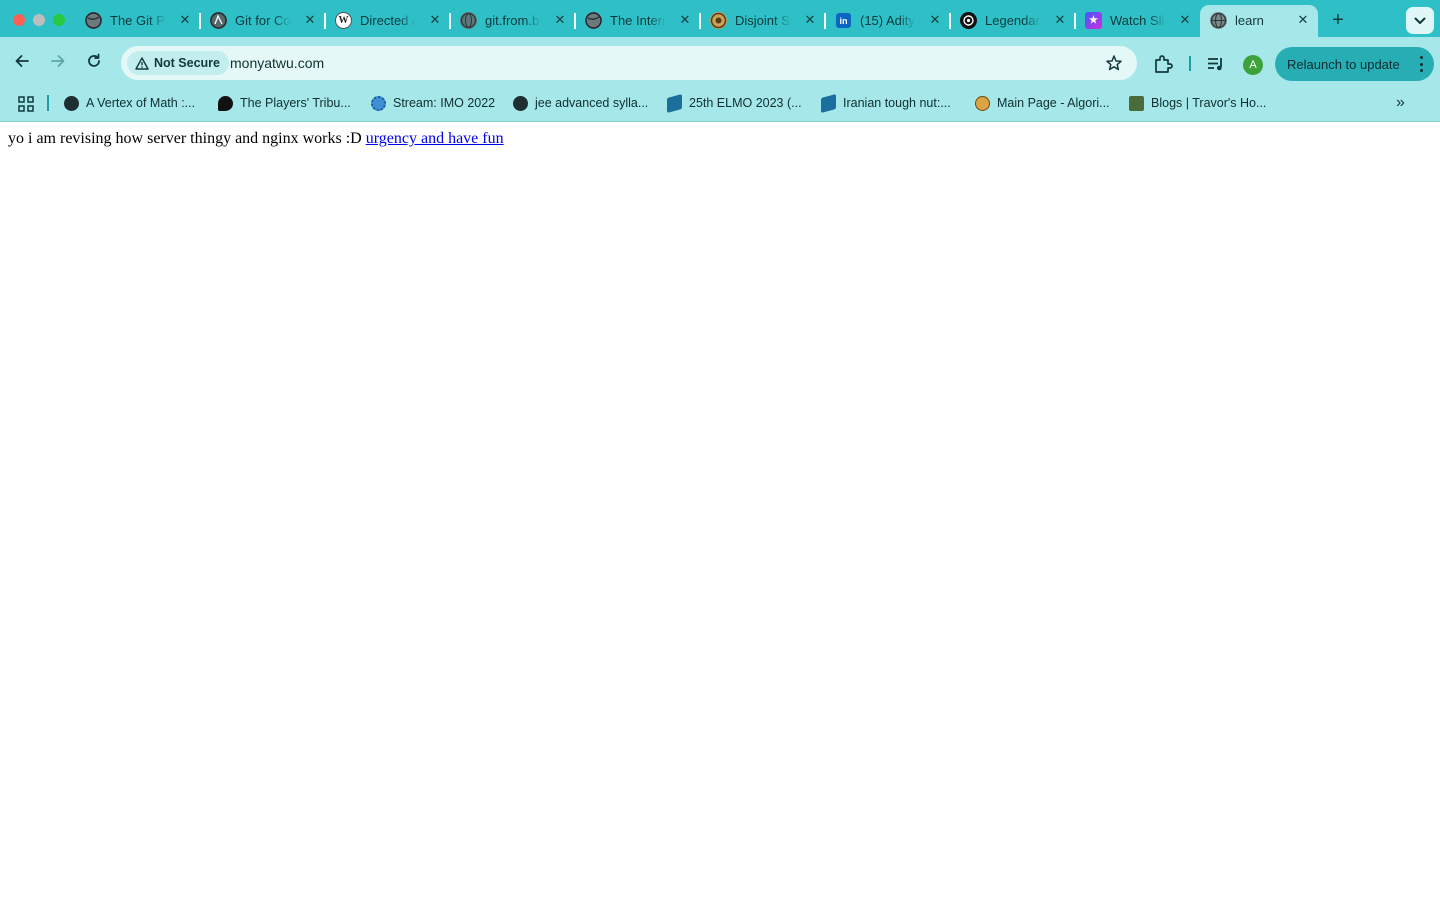 This screenshot has height=900, width=1440. What do you see at coordinates (968, 20) in the screenshot?
I see `openai-icon` at bounding box center [968, 20].